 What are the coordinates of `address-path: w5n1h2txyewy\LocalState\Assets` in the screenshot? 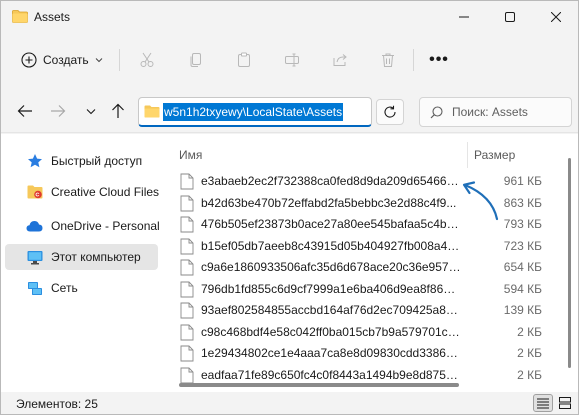 It's located at (253, 111).